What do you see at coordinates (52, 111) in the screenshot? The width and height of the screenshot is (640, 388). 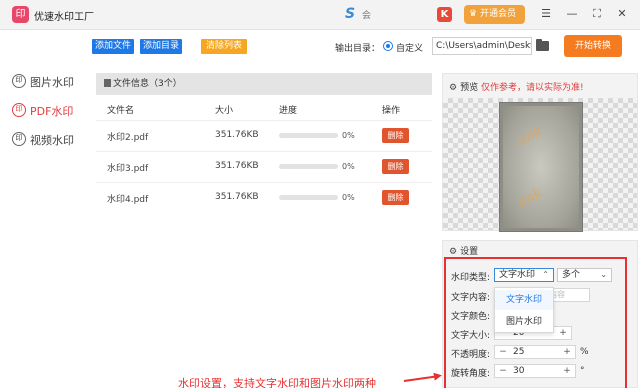 I see `sidebar-item-label: PDF水印` at bounding box center [52, 111].